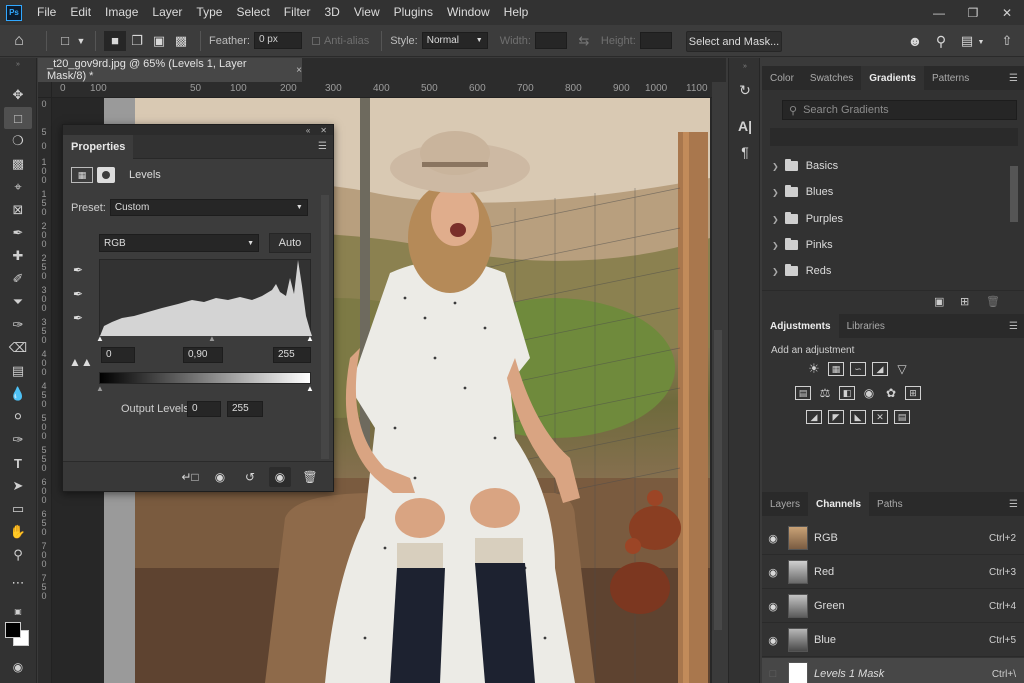  What do you see at coordinates (836, 369) in the screenshot?
I see `levels-icon: ▦` at bounding box center [836, 369].